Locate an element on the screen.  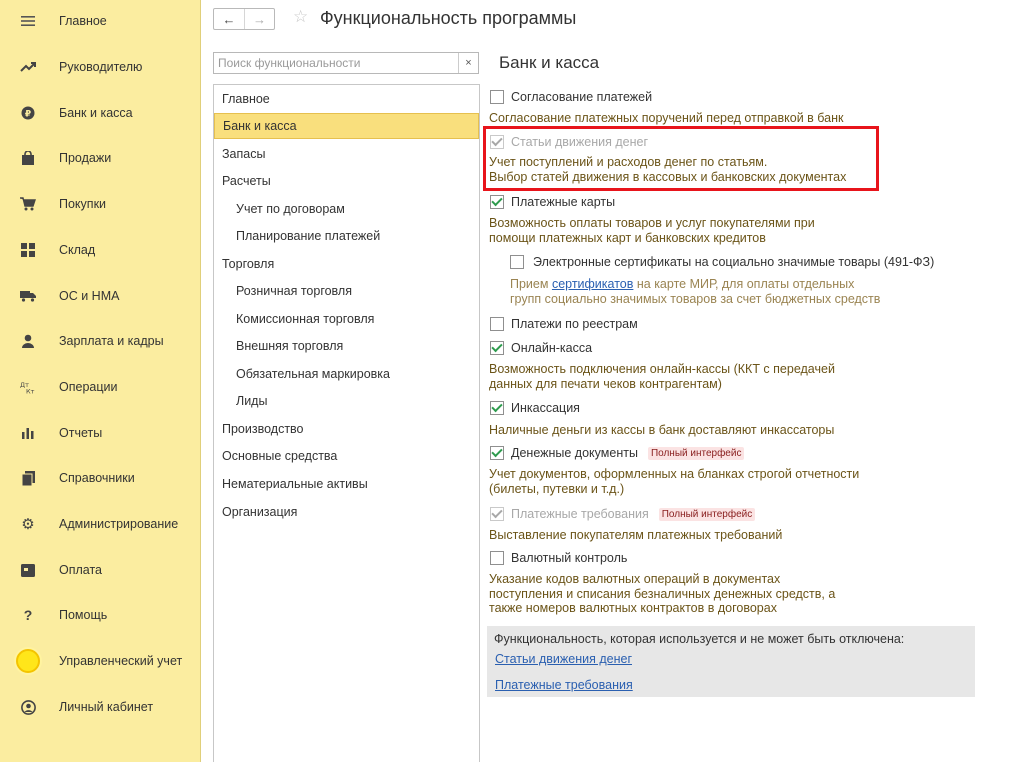
nav-buttons: ← → is located at coordinates (244, 19).